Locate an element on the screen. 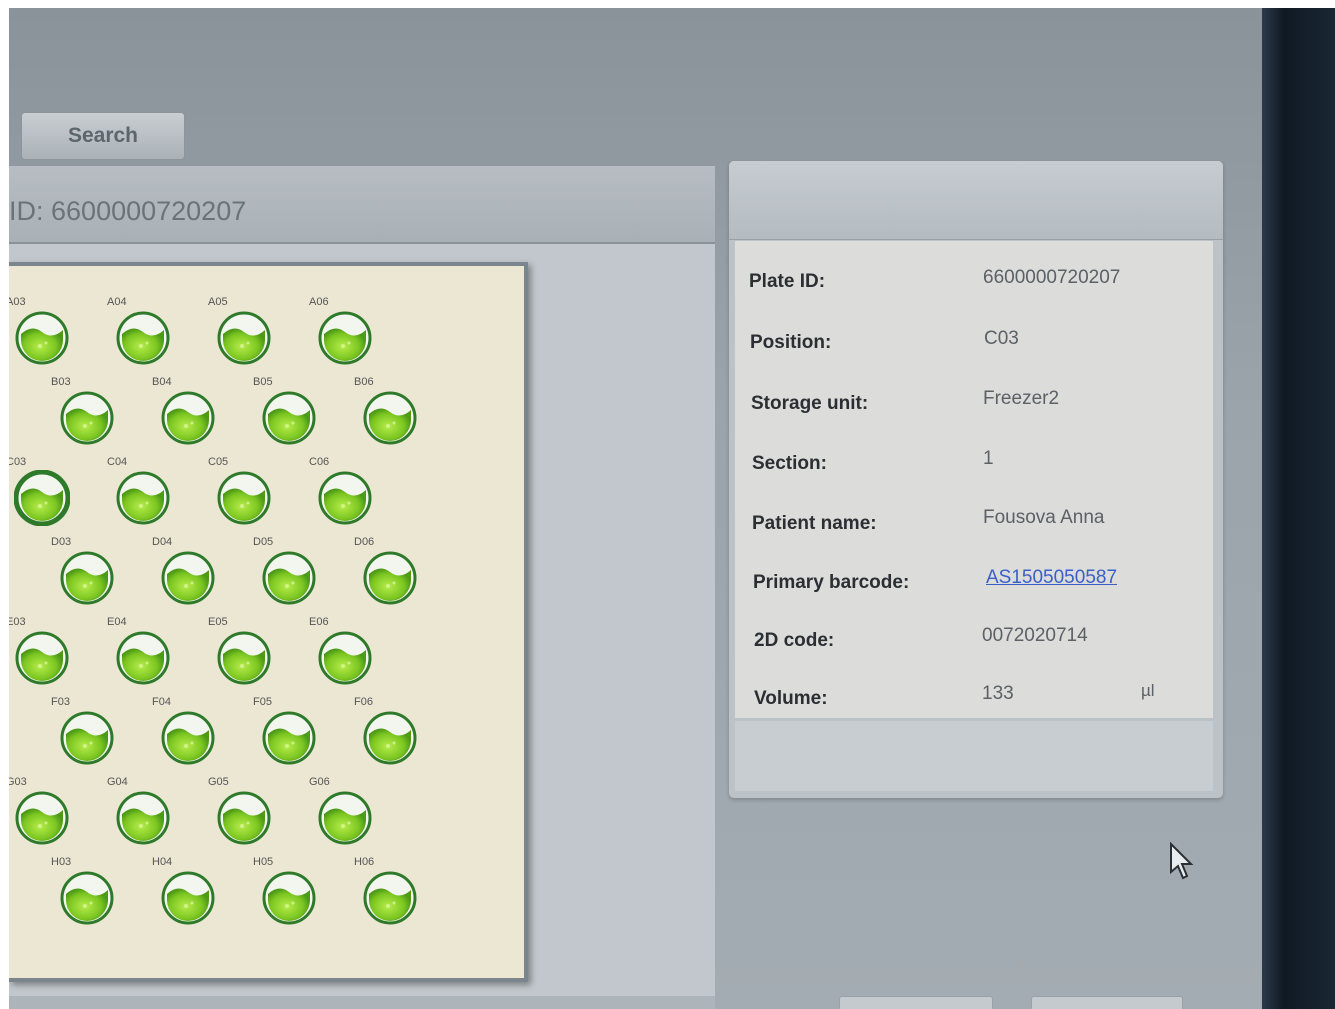  plate-header: te ID: 6600000720207 is located at coordinates (362, 205).